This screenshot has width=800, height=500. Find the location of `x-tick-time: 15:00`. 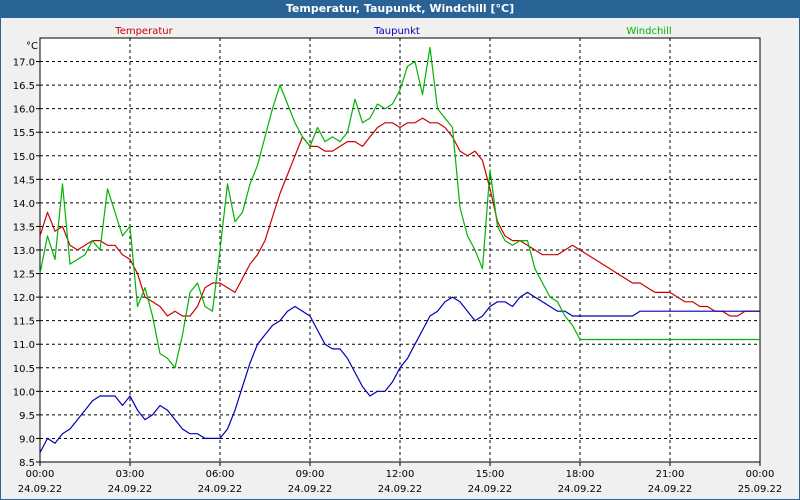

x-tick-time: 15:00 is located at coordinates (490, 474).